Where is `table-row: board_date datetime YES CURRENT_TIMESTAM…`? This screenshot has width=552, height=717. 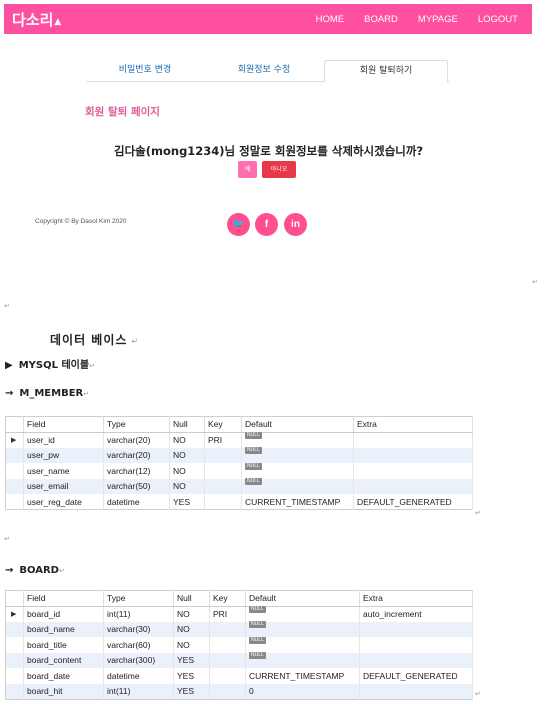
table-row: board_date datetime YES CURRENT_TIMESTAM… is located at coordinates (239, 676).